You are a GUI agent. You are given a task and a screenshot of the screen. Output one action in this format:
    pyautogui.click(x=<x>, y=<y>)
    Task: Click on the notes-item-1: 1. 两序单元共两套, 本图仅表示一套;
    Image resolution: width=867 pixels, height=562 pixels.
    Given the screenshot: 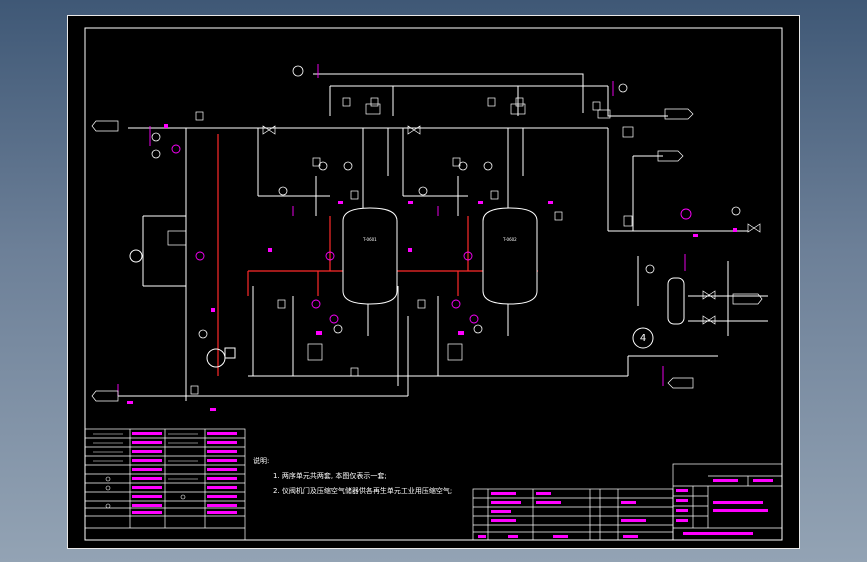 What is the action you would take?
    pyautogui.click(x=330, y=476)
    